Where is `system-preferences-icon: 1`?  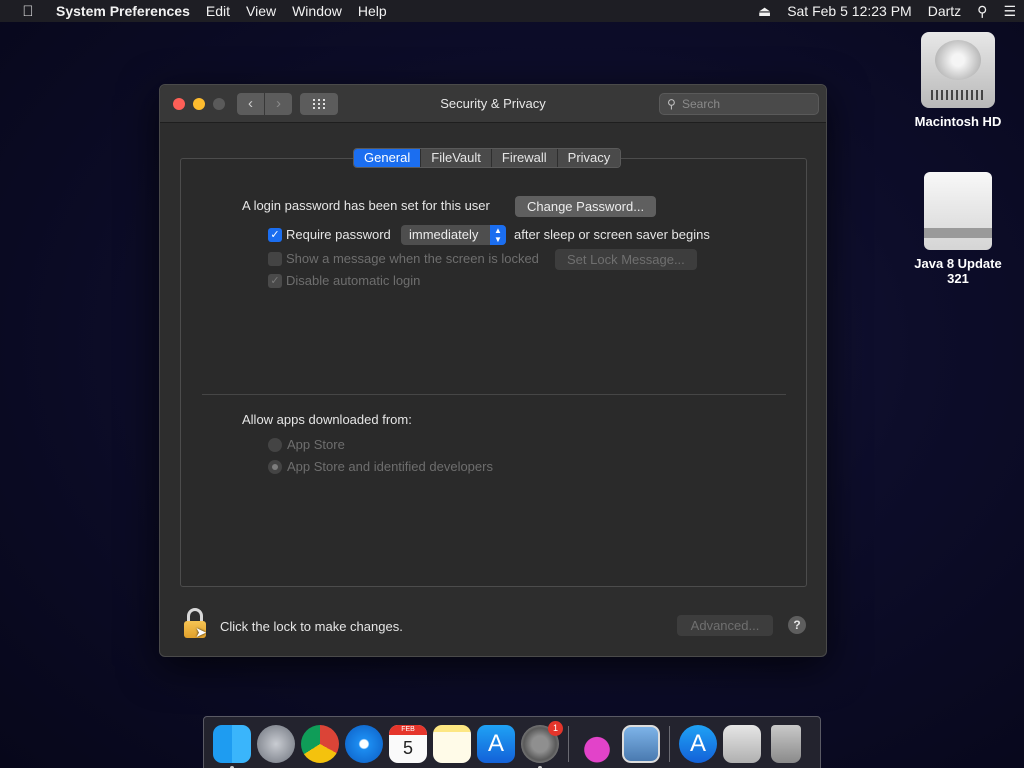 system-preferences-icon: 1 is located at coordinates (542, 744).